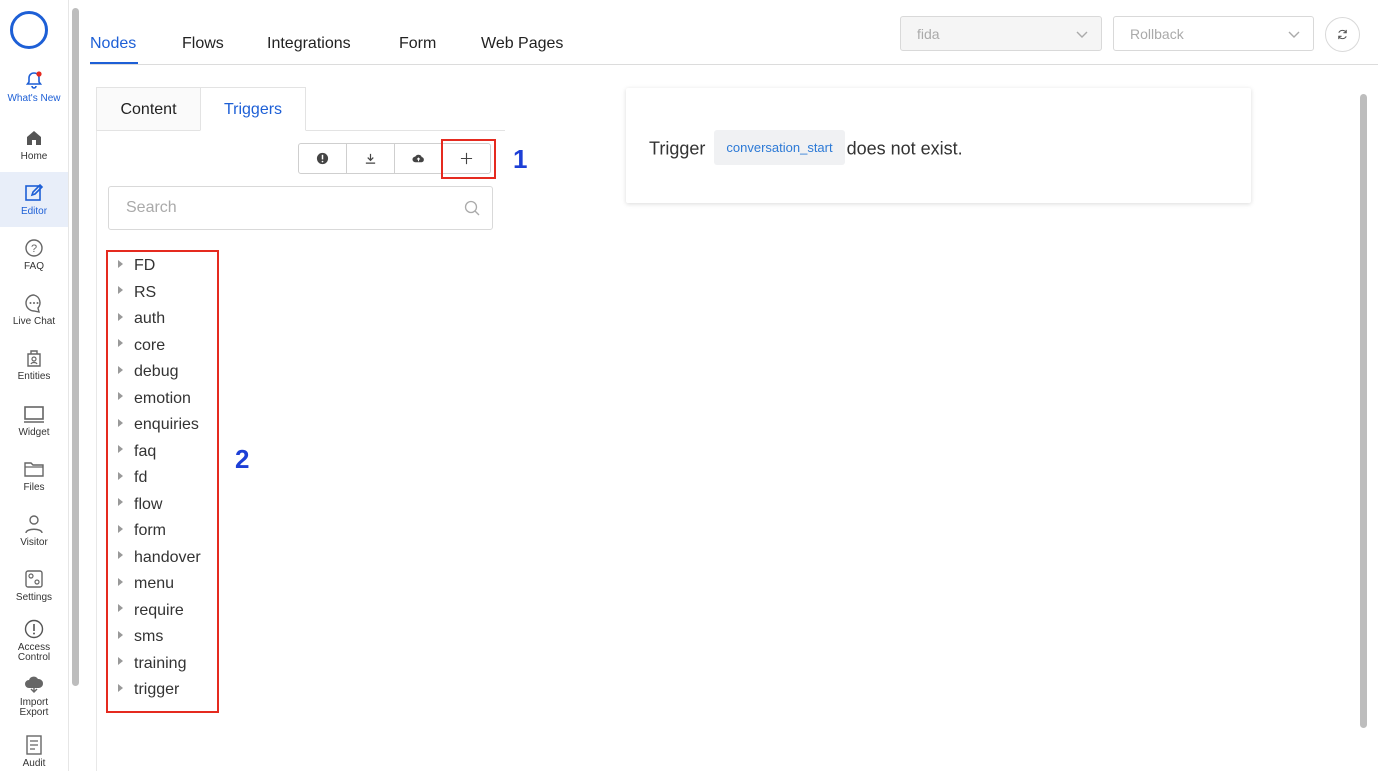  Describe the element at coordinates (34, 629) in the screenshot. I see `alert-circle-icon` at that location.